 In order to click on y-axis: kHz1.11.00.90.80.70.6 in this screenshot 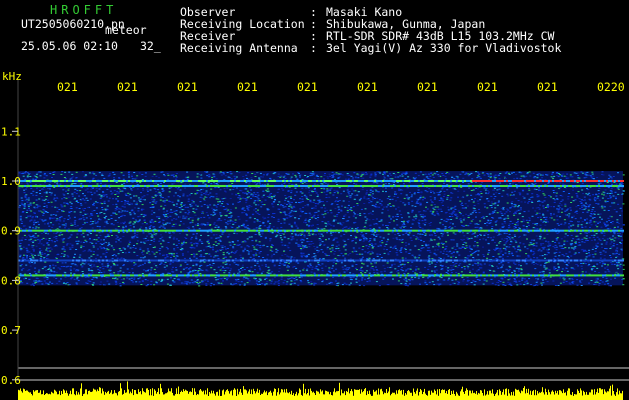, I will do `click(11, 228)`.